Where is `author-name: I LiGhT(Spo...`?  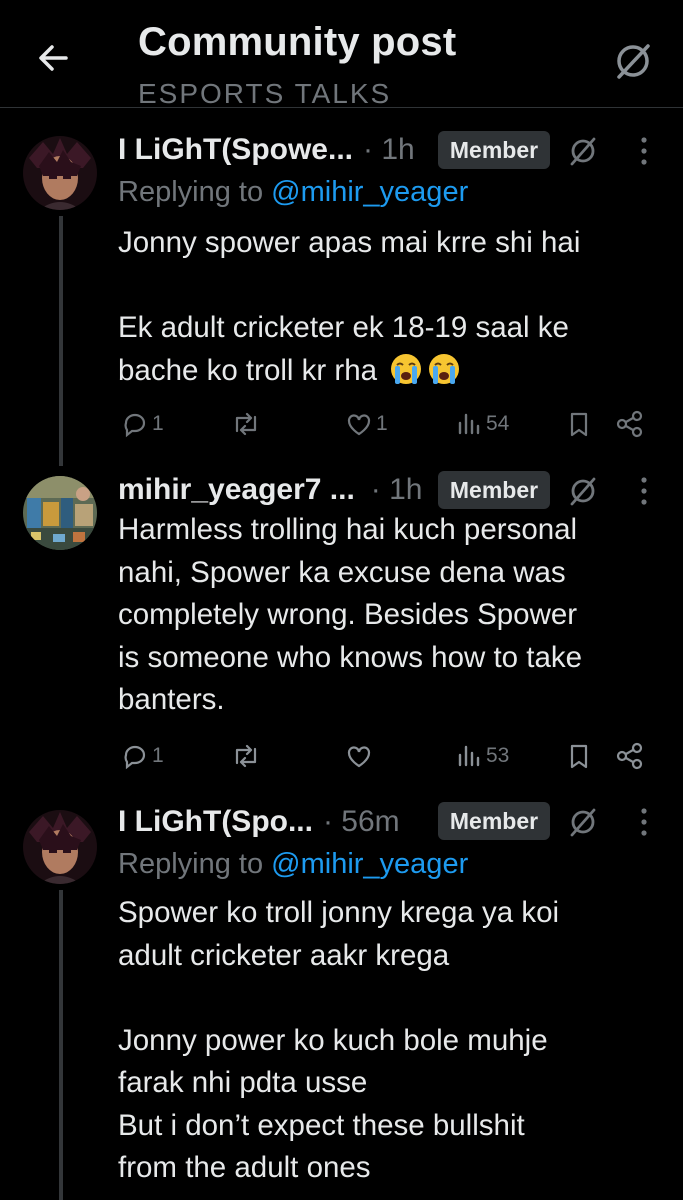 author-name: I LiGhT(Spo... is located at coordinates (215, 822).